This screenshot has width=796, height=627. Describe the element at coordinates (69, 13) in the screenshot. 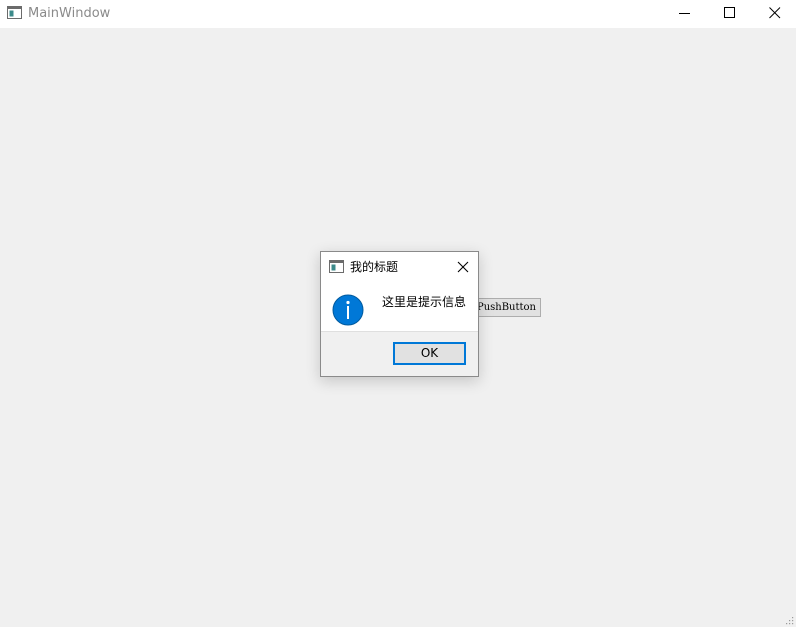

I see `window-title: MainWindow` at that location.